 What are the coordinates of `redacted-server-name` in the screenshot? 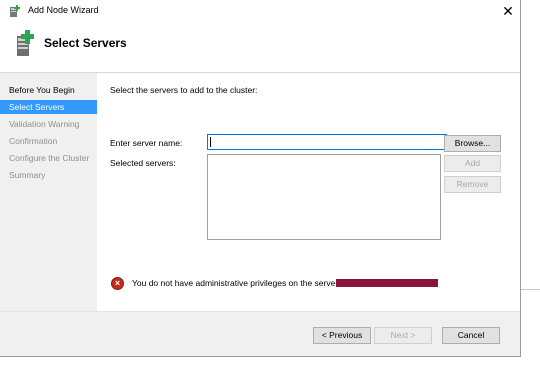 It's located at (387, 283).